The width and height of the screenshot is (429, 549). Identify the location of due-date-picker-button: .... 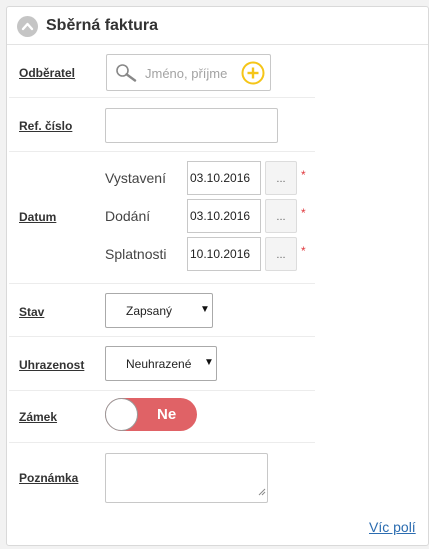
(281, 254).